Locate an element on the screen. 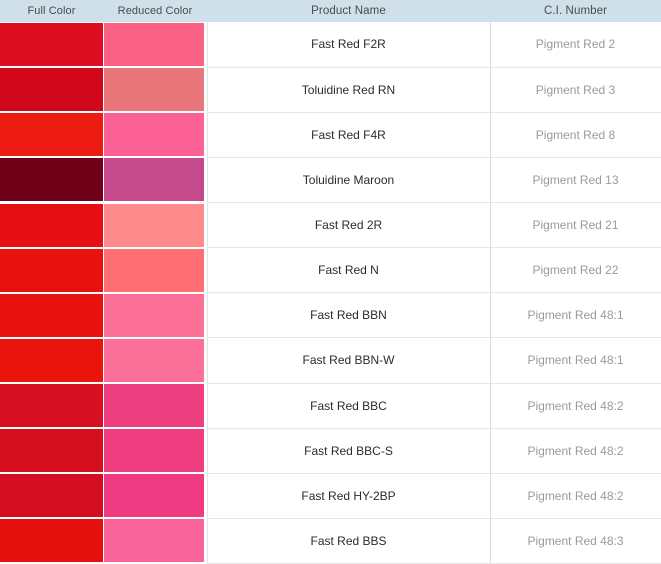  product-name-cell: Fast Red BBN is located at coordinates (348, 315).